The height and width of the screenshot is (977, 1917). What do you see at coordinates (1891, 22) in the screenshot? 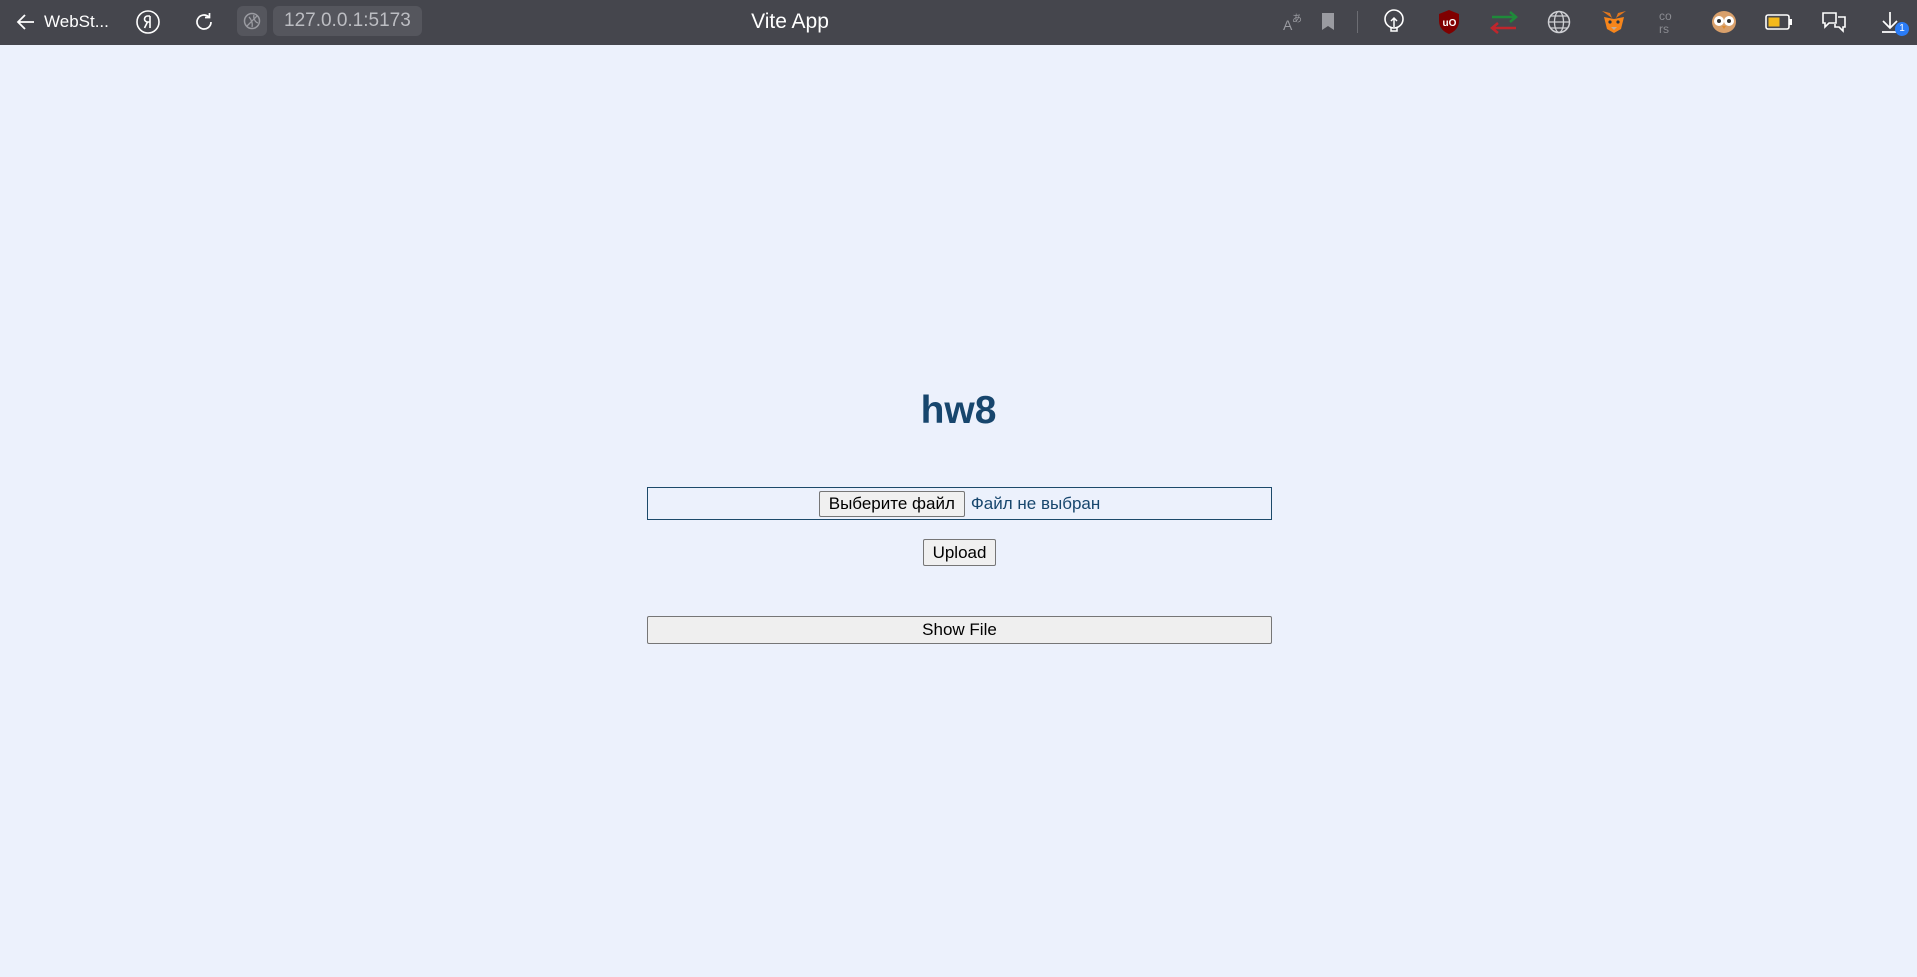
I see `downloads-button: 1` at bounding box center [1891, 22].